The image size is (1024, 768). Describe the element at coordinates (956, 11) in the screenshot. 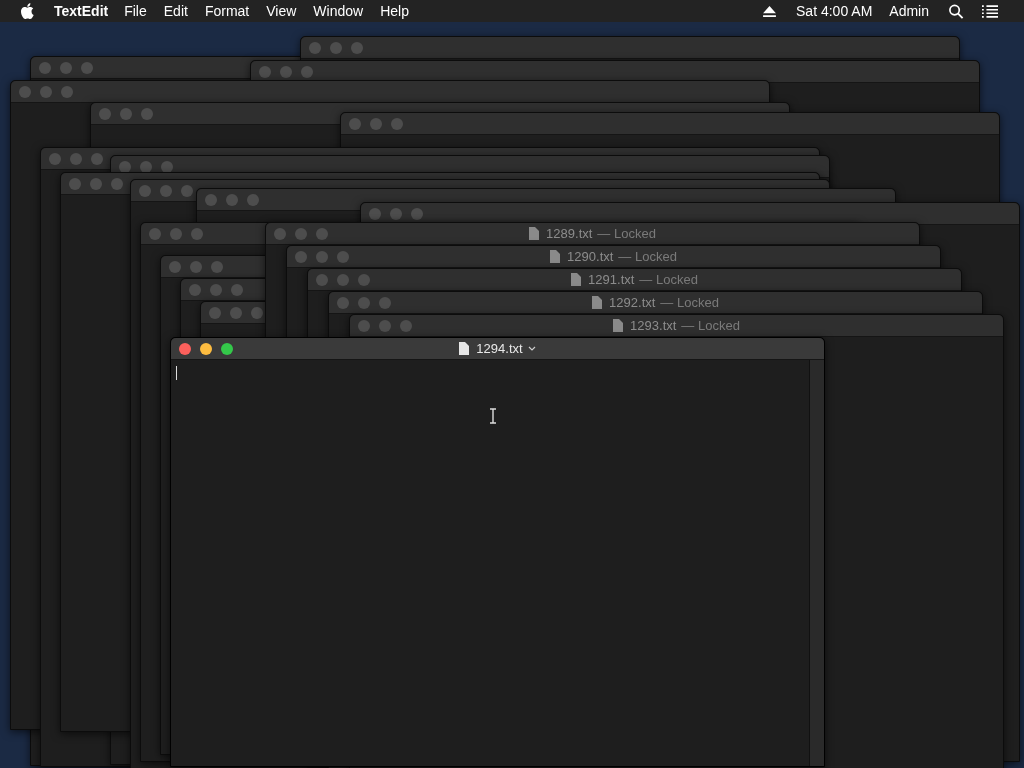

I see `search-icon` at that location.